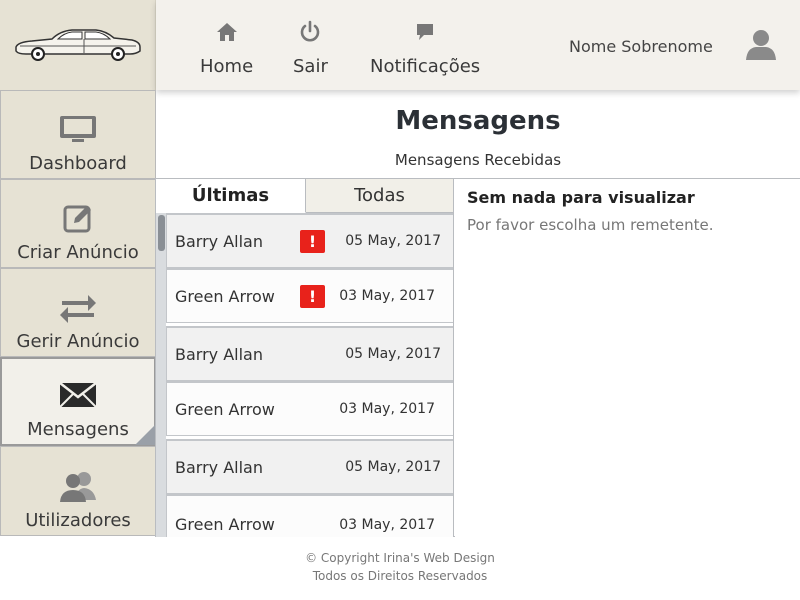 The image size is (800, 600). What do you see at coordinates (581, 197) in the screenshot?
I see `detail-title: Sem nada para visualizar` at bounding box center [581, 197].